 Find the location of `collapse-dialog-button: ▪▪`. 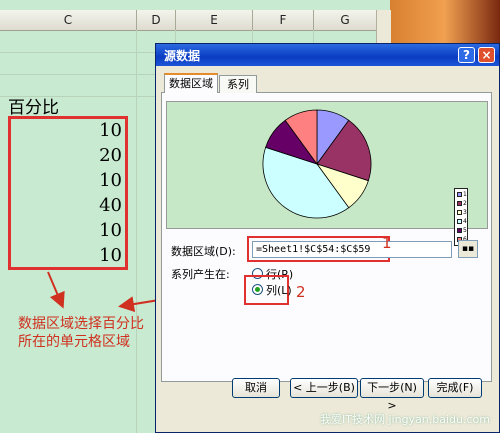

collapse-dialog-button: ▪▪ is located at coordinates (468, 249).